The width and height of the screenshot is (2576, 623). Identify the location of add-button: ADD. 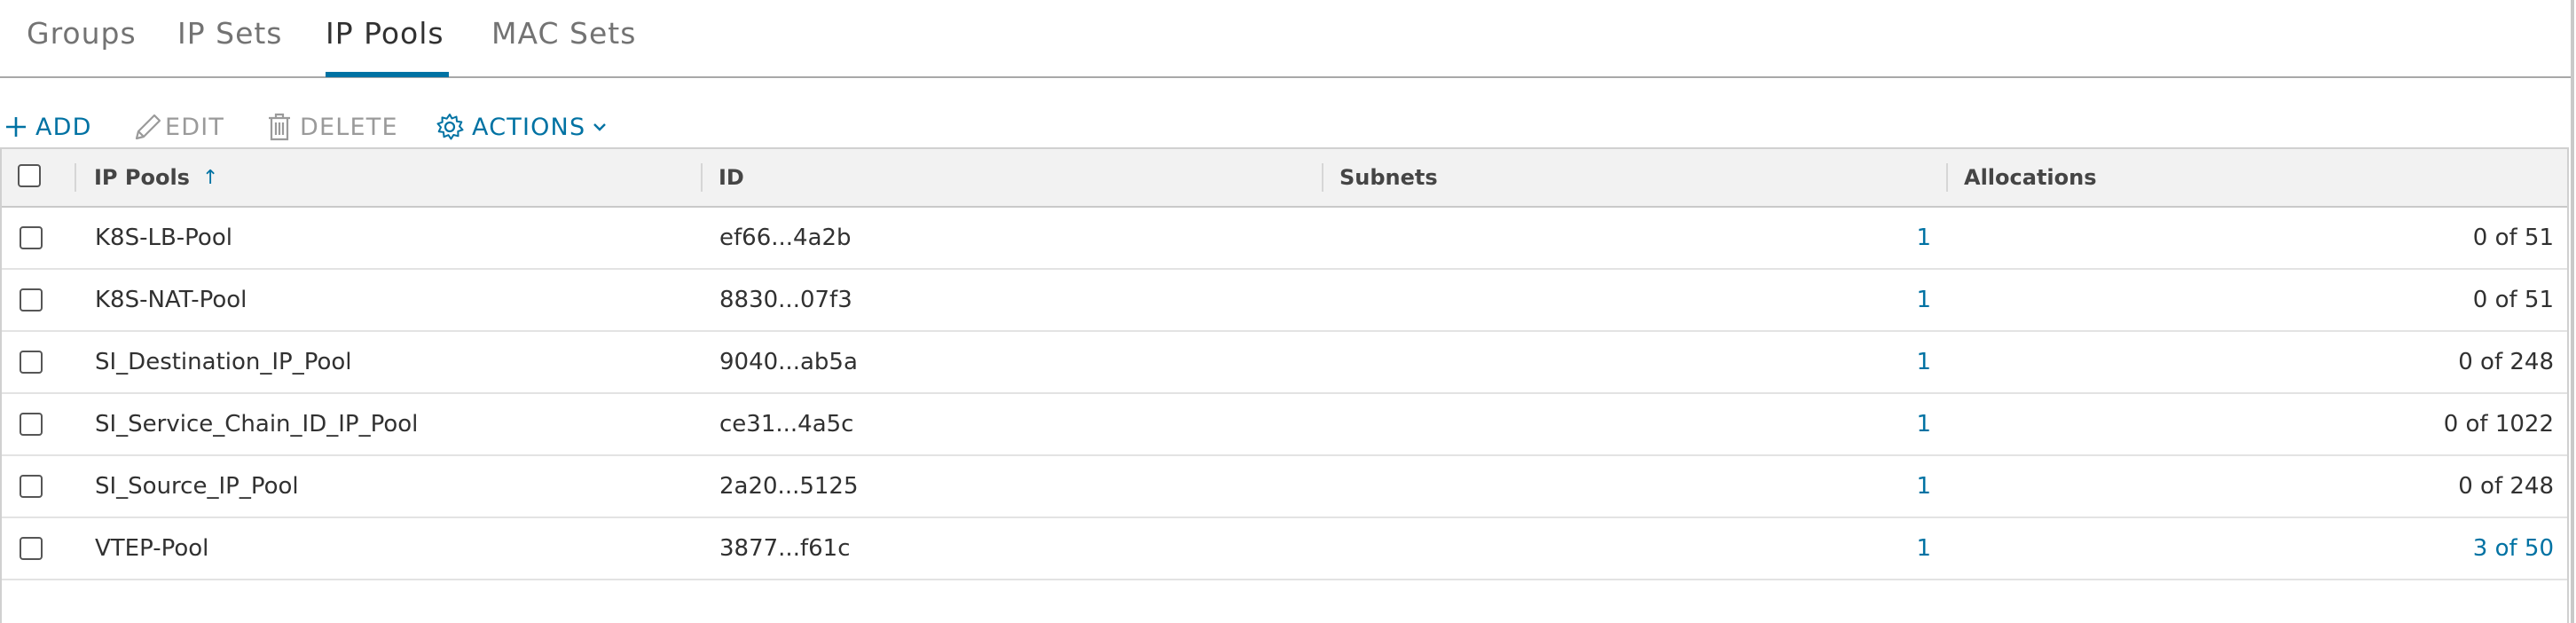
(48, 127).